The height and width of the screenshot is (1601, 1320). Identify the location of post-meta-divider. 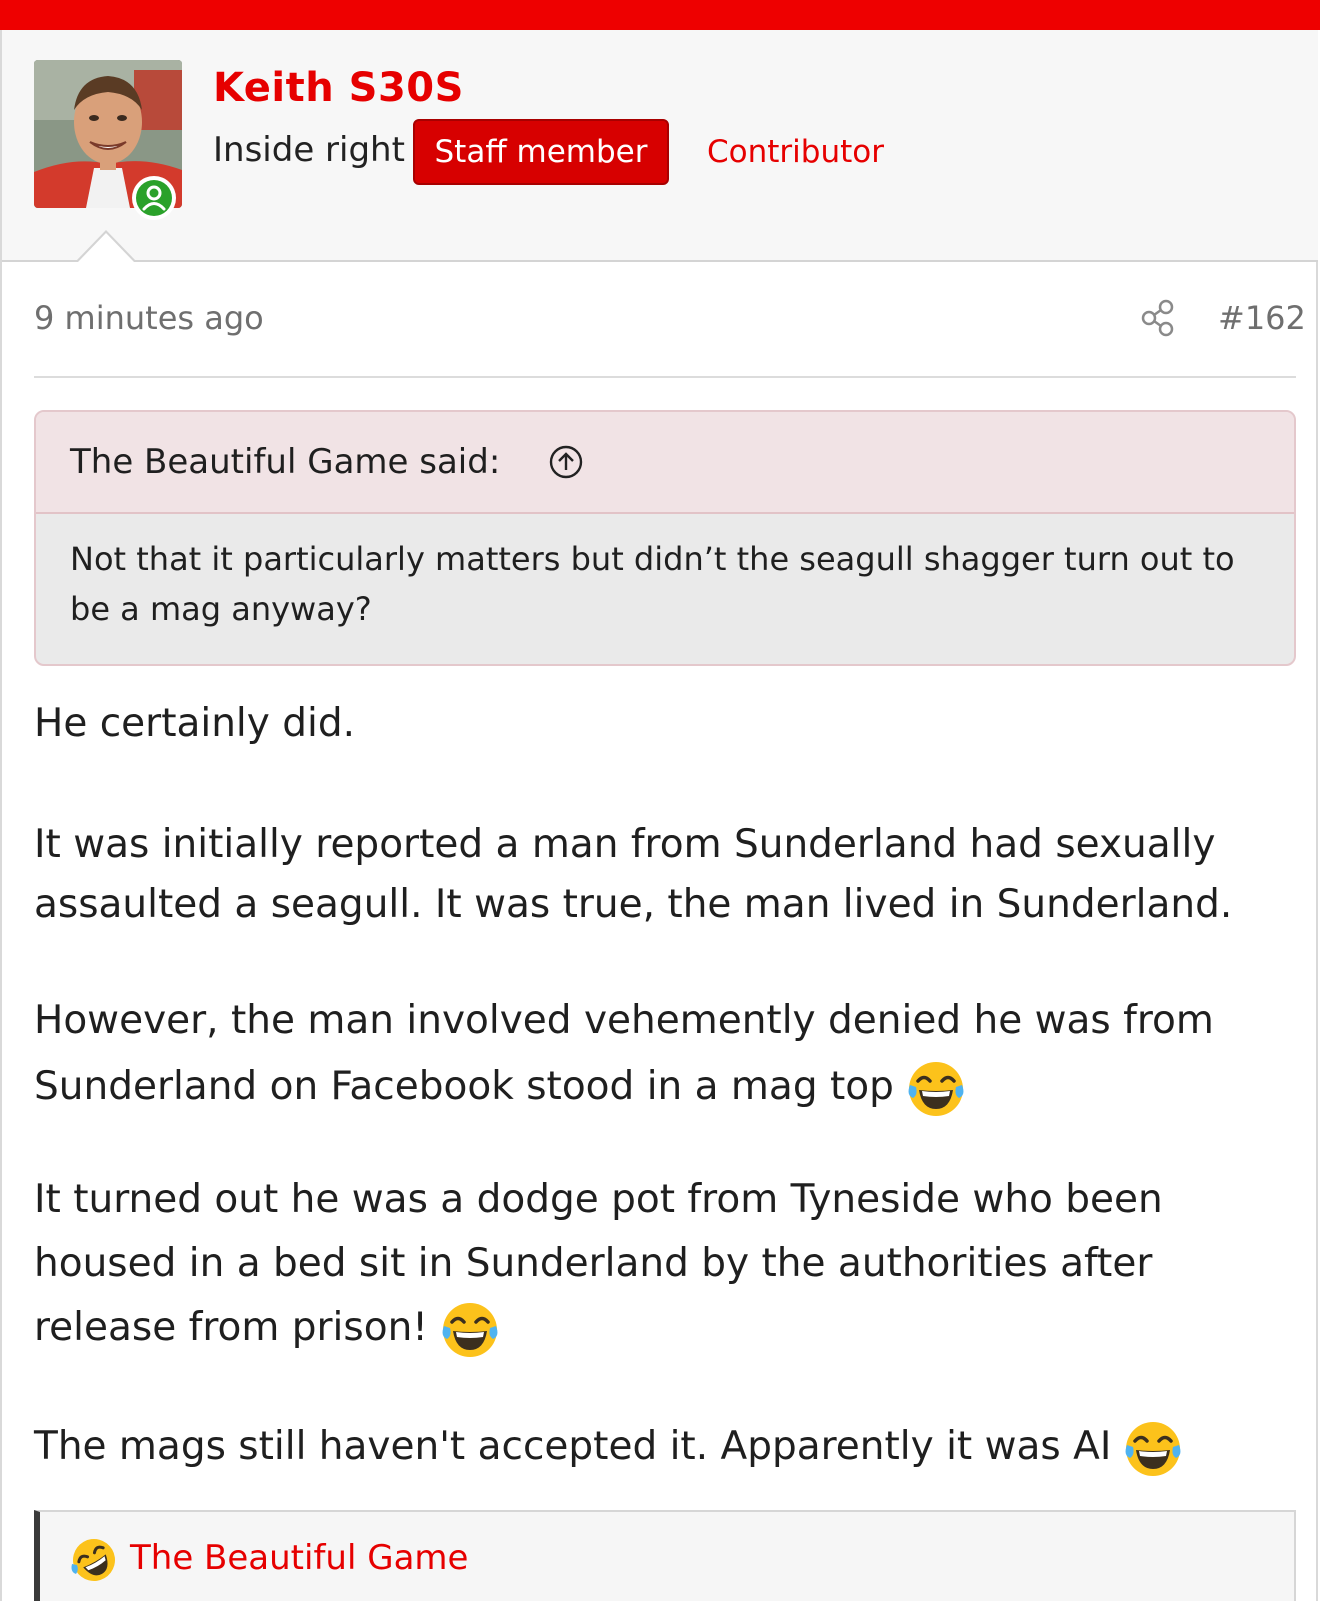
(665, 377).